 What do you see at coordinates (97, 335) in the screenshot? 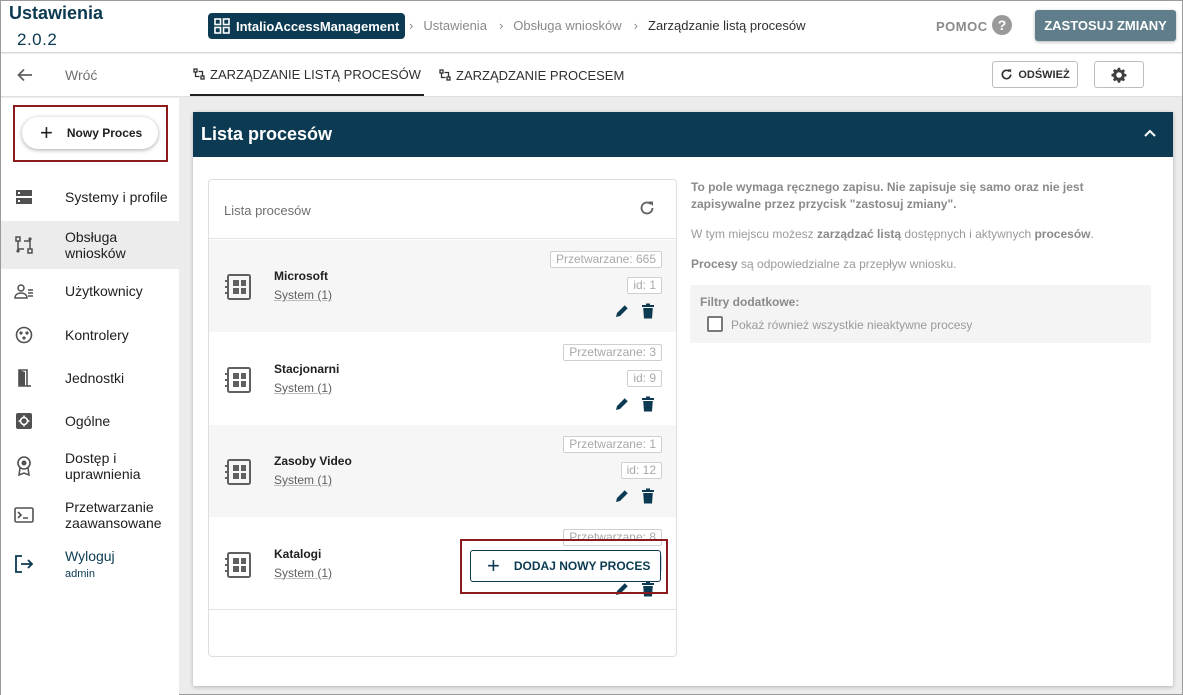
I see `sidebar-item-label: Kontrolery` at bounding box center [97, 335].